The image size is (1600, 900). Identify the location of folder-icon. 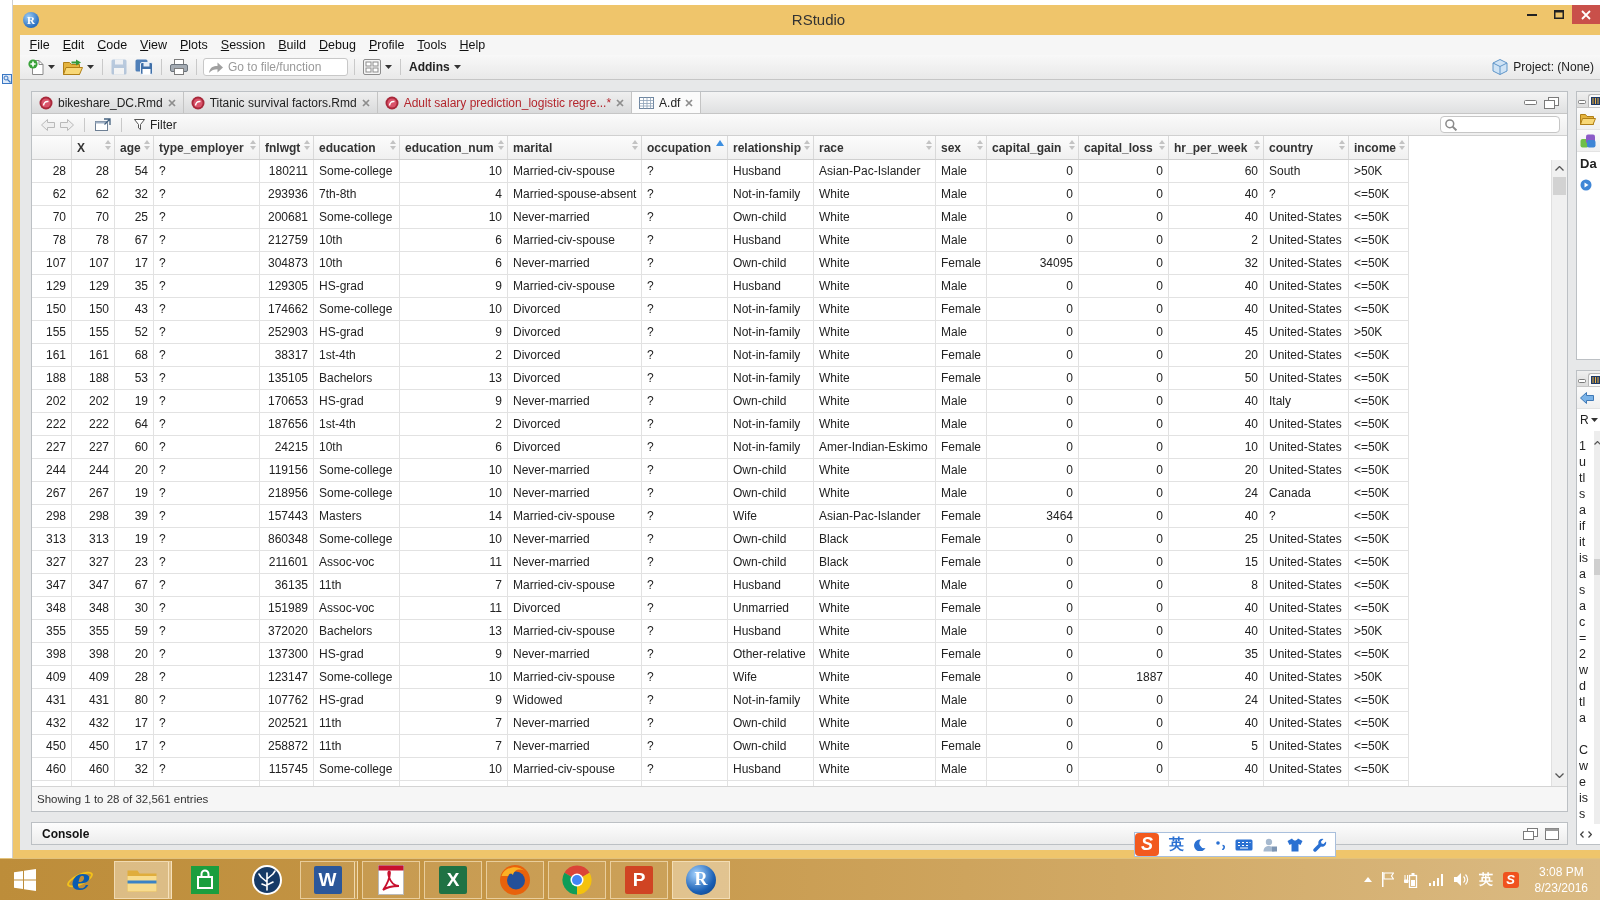
(1588, 118).